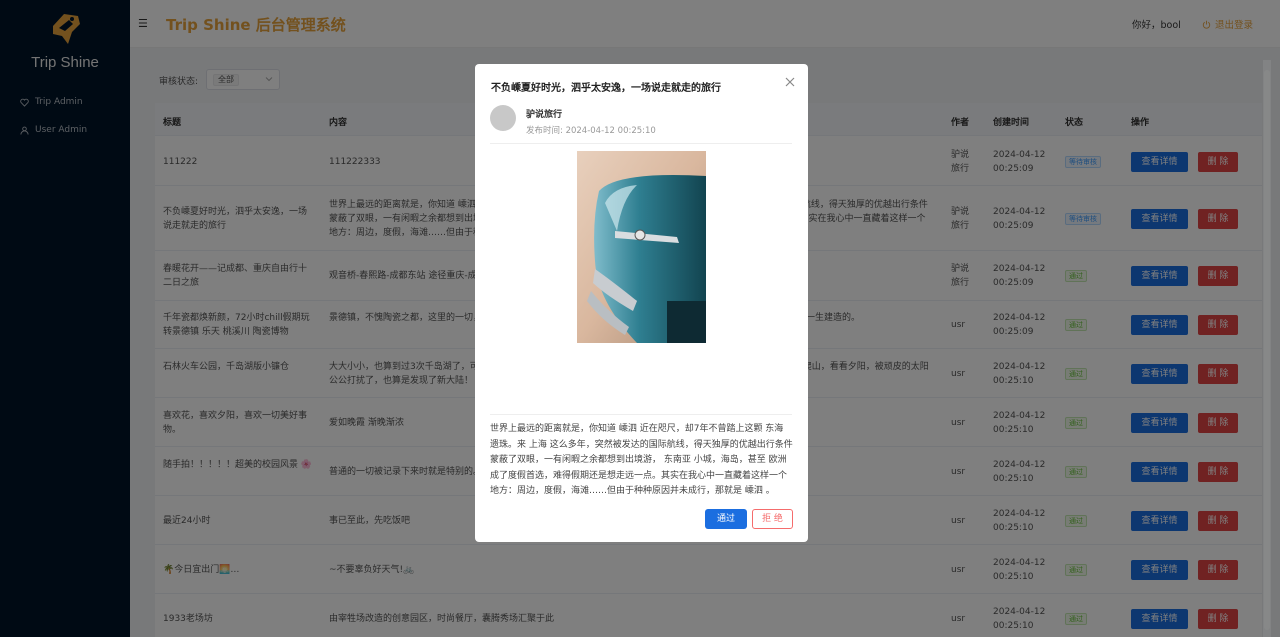 The image size is (1280, 637). I want to click on reject-button: 拒 绝, so click(772, 519).